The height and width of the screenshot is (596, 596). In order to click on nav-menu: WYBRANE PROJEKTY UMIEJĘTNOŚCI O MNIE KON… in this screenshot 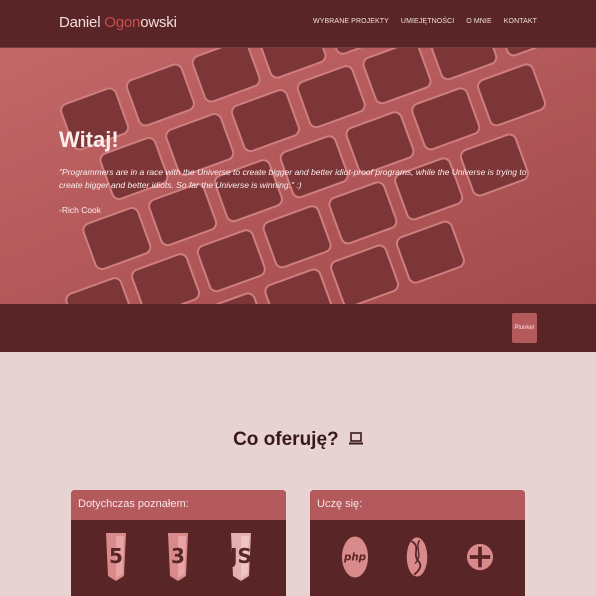, I will do `click(425, 21)`.